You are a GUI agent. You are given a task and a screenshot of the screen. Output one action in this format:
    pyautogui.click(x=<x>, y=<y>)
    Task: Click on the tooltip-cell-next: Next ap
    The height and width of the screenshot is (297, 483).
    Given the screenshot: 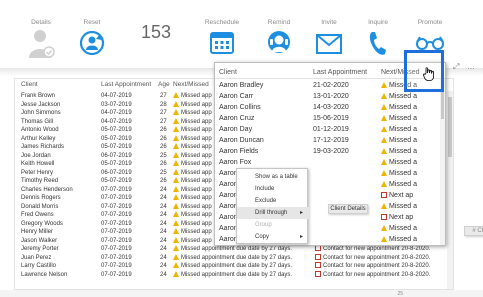 What is the action you would take?
    pyautogui.click(x=397, y=217)
    